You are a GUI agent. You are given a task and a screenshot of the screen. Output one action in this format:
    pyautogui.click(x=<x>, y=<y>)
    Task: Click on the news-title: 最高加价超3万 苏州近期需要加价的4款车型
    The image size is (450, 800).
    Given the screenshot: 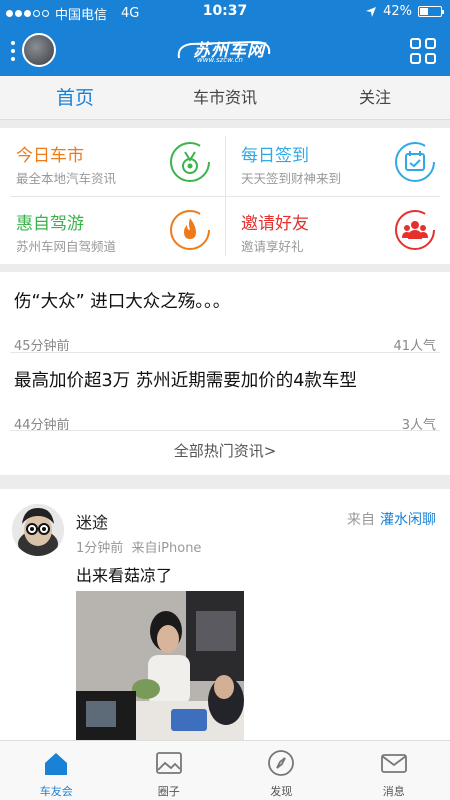 What is the action you would take?
    pyautogui.click(x=185, y=381)
    